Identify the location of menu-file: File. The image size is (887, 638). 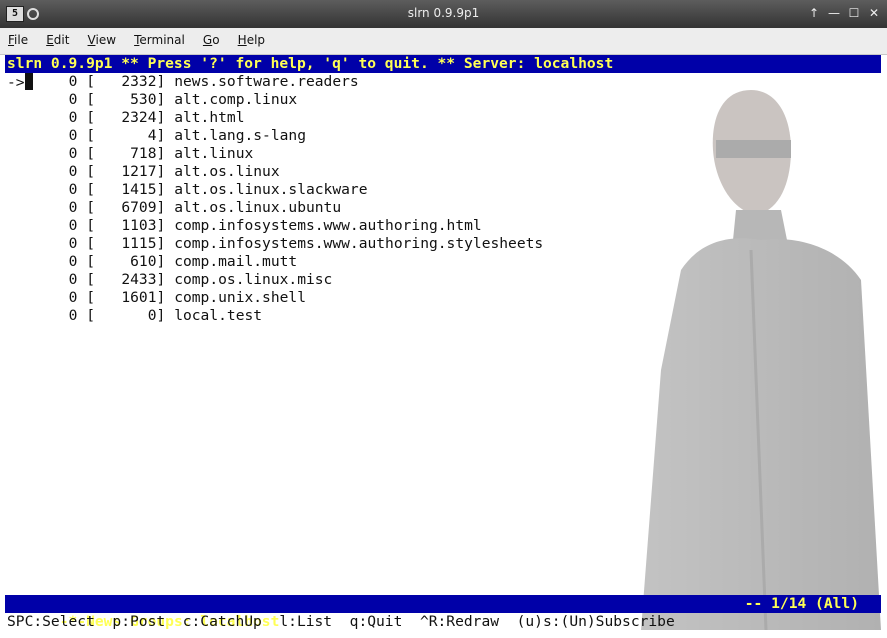
(18, 40).